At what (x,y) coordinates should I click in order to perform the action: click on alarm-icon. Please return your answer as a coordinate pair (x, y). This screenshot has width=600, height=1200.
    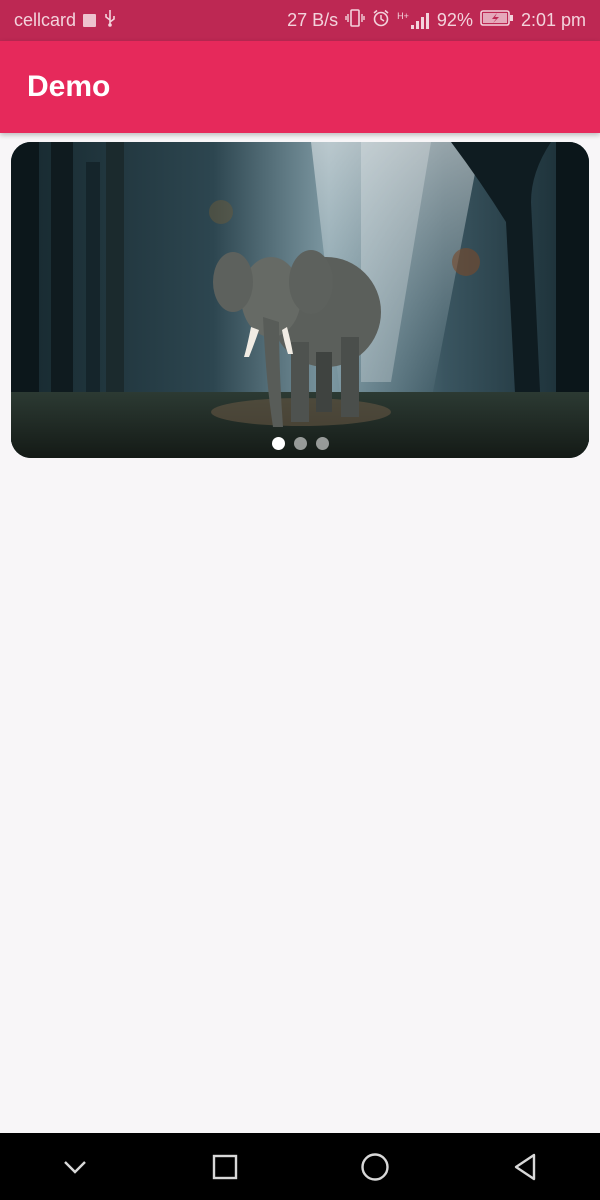
    Looking at the image, I should click on (381, 20).